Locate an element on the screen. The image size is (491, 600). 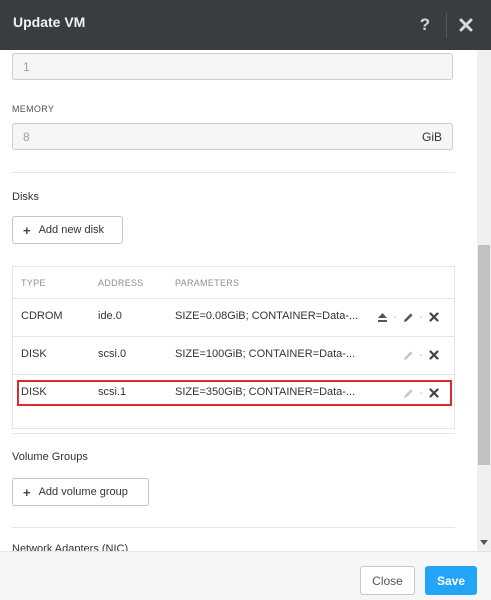
close-icon is located at coordinates (466, 25).